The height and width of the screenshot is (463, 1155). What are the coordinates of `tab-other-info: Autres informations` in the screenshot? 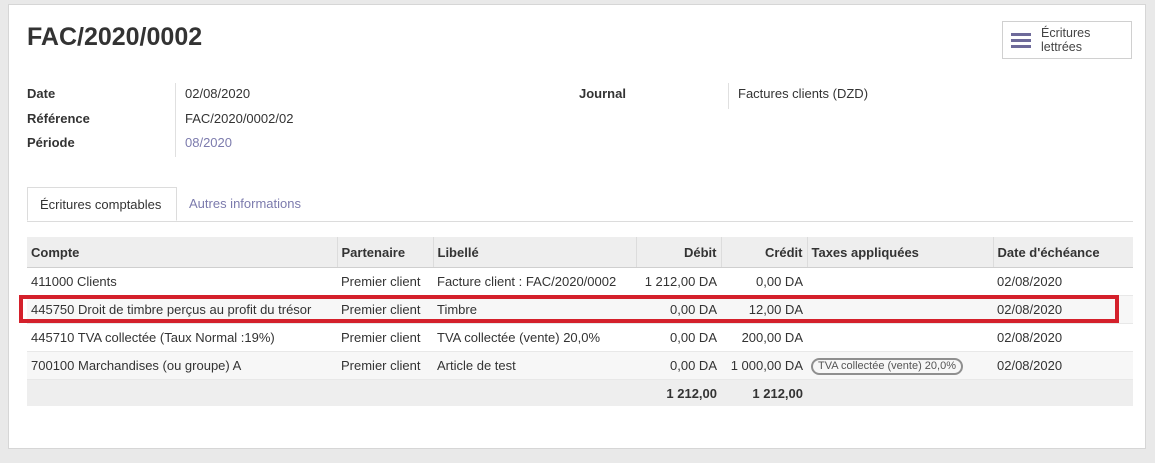 It's located at (245, 204).